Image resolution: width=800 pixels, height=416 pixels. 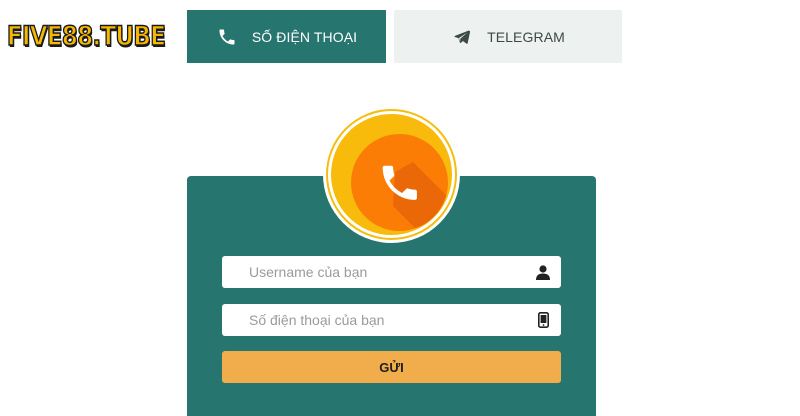 I want to click on phone-input, so click(x=378, y=320).